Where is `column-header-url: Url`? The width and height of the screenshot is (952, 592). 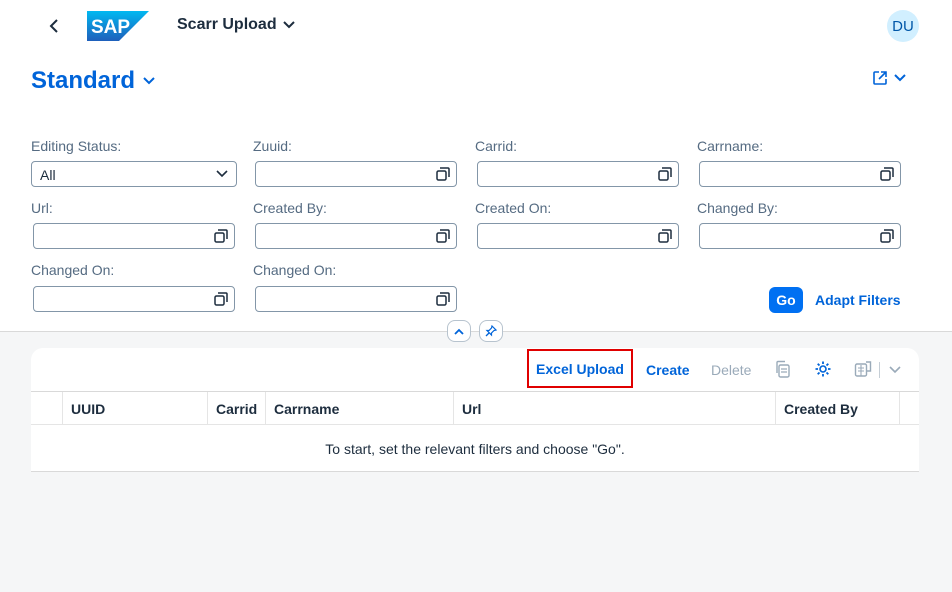
column-header-url: Url is located at coordinates (615, 408).